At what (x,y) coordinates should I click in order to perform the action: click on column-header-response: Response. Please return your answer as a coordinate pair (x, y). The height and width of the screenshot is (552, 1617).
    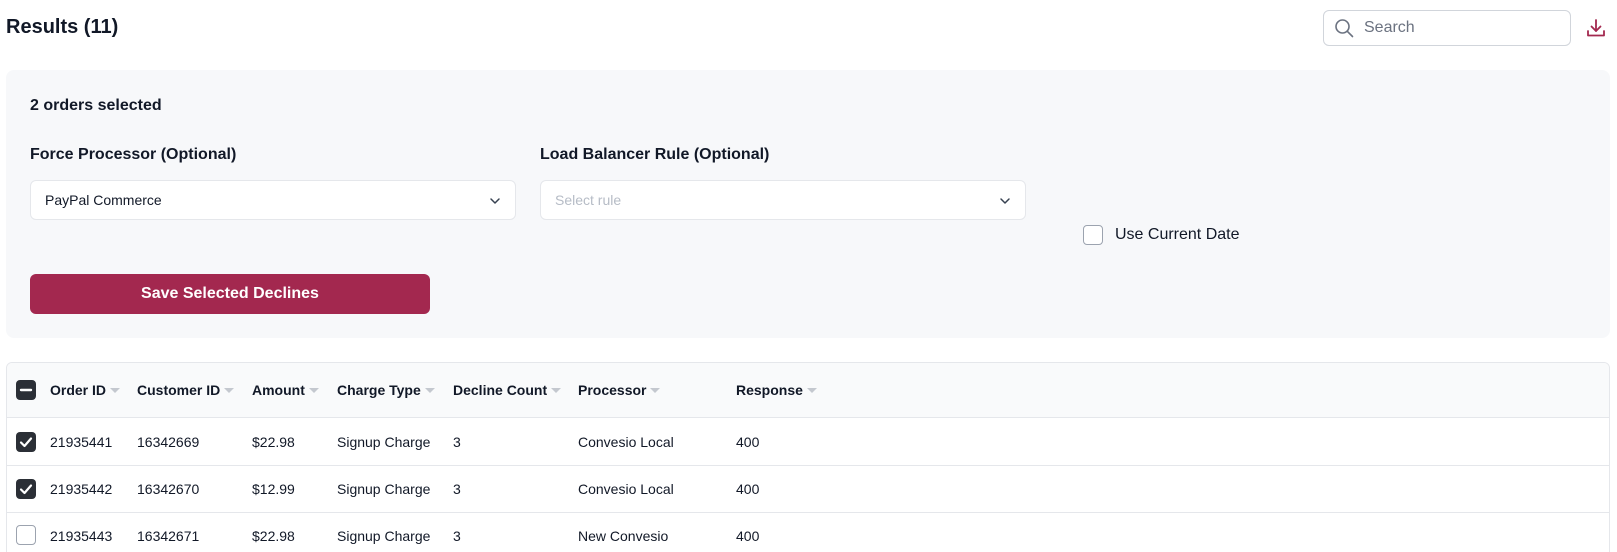
    Looking at the image, I should click on (776, 390).